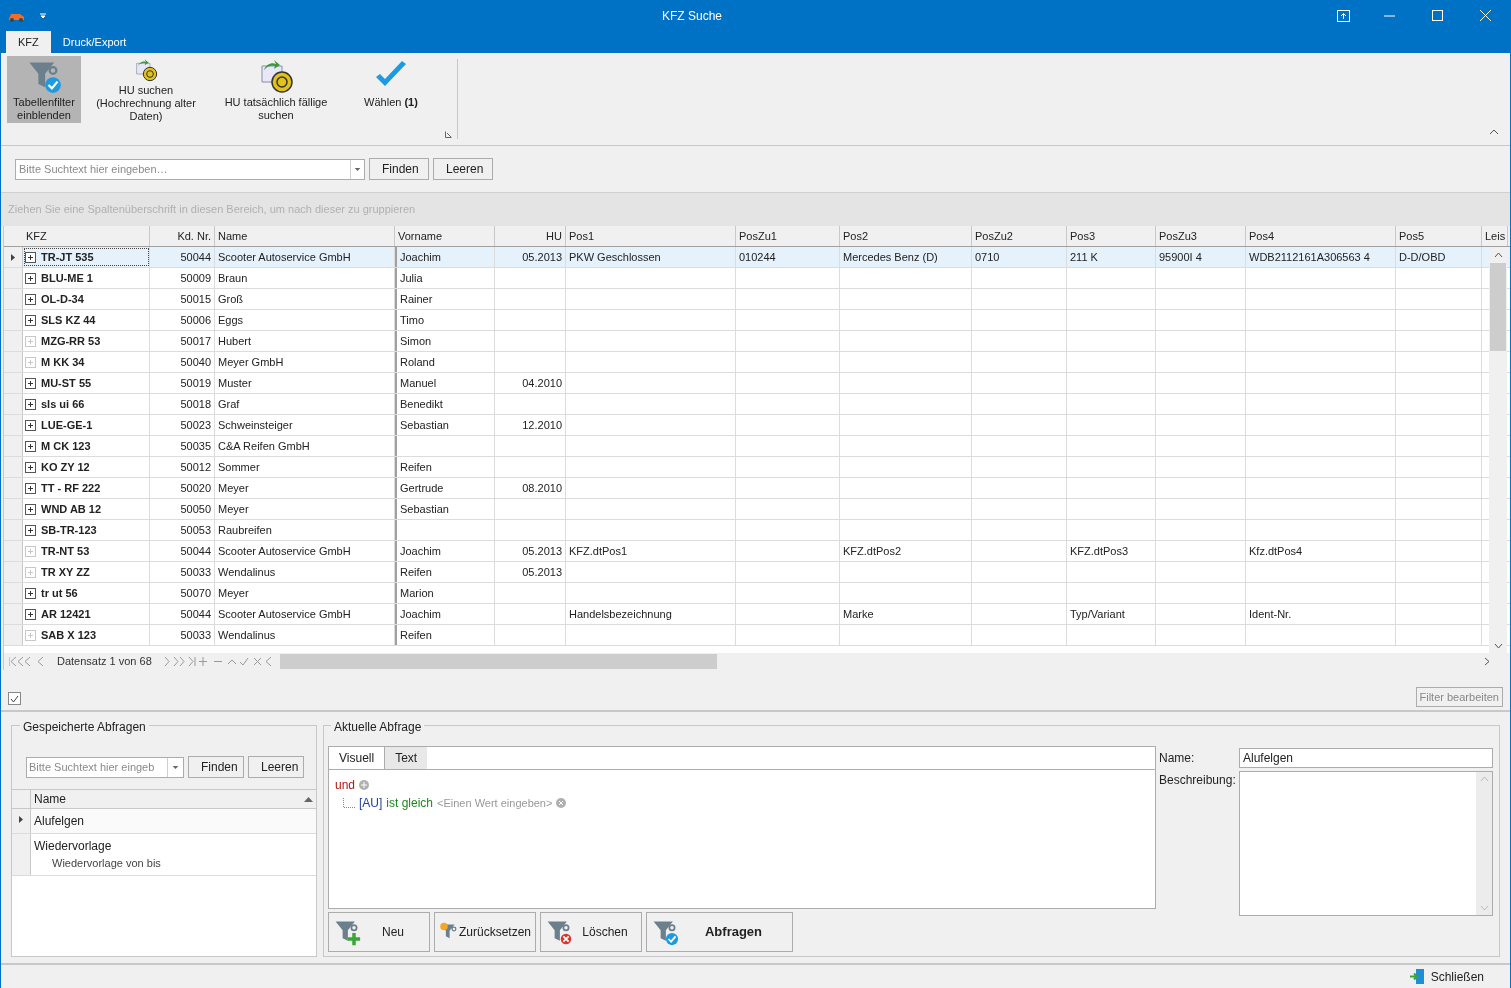 The height and width of the screenshot is (988, 1511). Describe the element at coordinates (757, 383) in the screenshot. I see `grid-row: MU-ST 55 50019 Muster Manuel 04.2010` at that location.